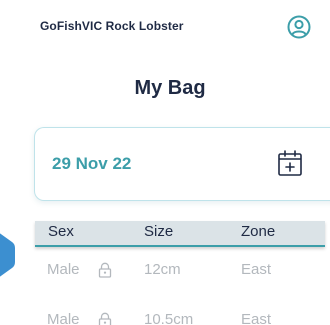 The height and width of the screenshot is (325, 330). What do you see at coordinates (290, 163) in the screenshot?
I see `calendar-add-icon` at bounding box center [290, 163].